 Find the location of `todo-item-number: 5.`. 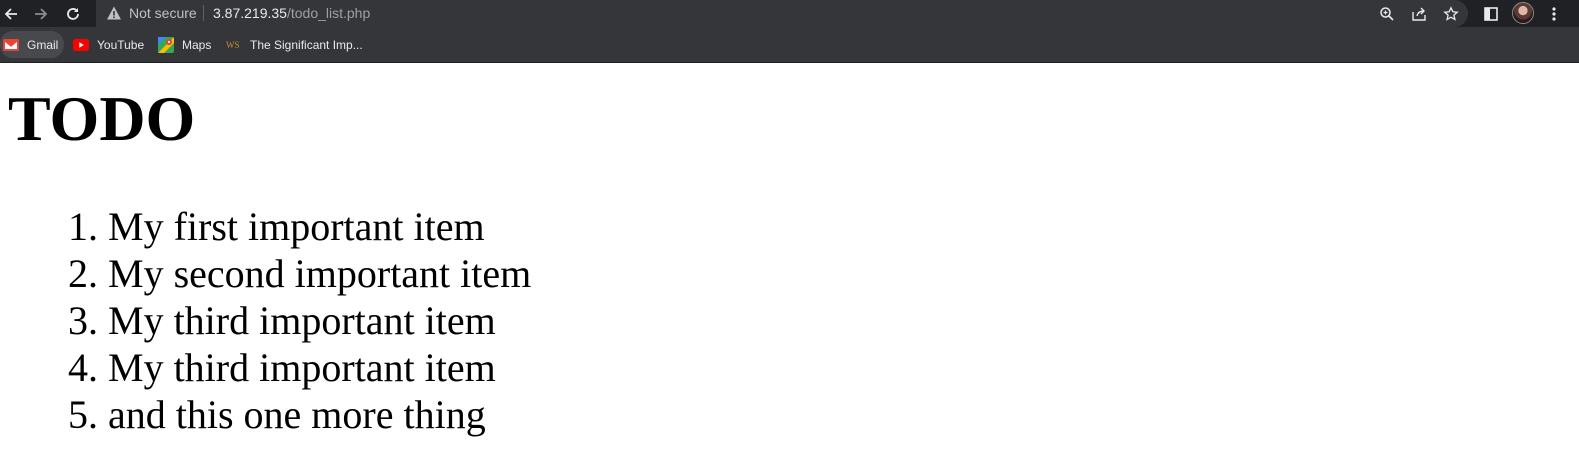

todo-item-number: 5. is located at coordinates (83, 414).